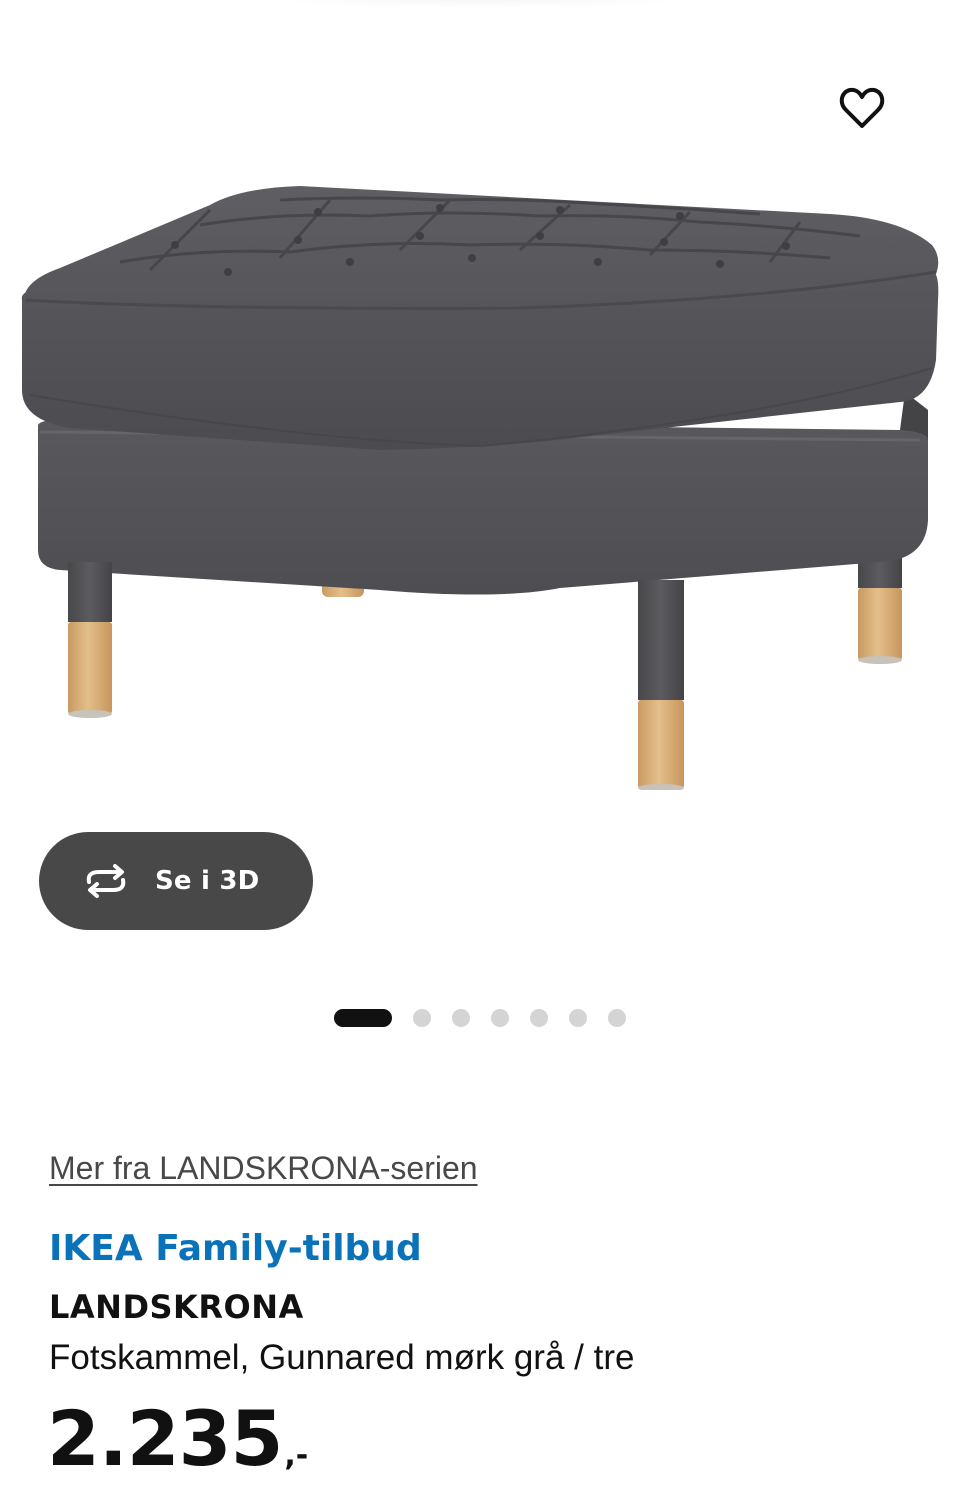 This screenshot has height=1491, width=960. What do you see at coordinates (481, 248) in the screenshot?
I see `cushion-top` at bounding box center [481, 248].